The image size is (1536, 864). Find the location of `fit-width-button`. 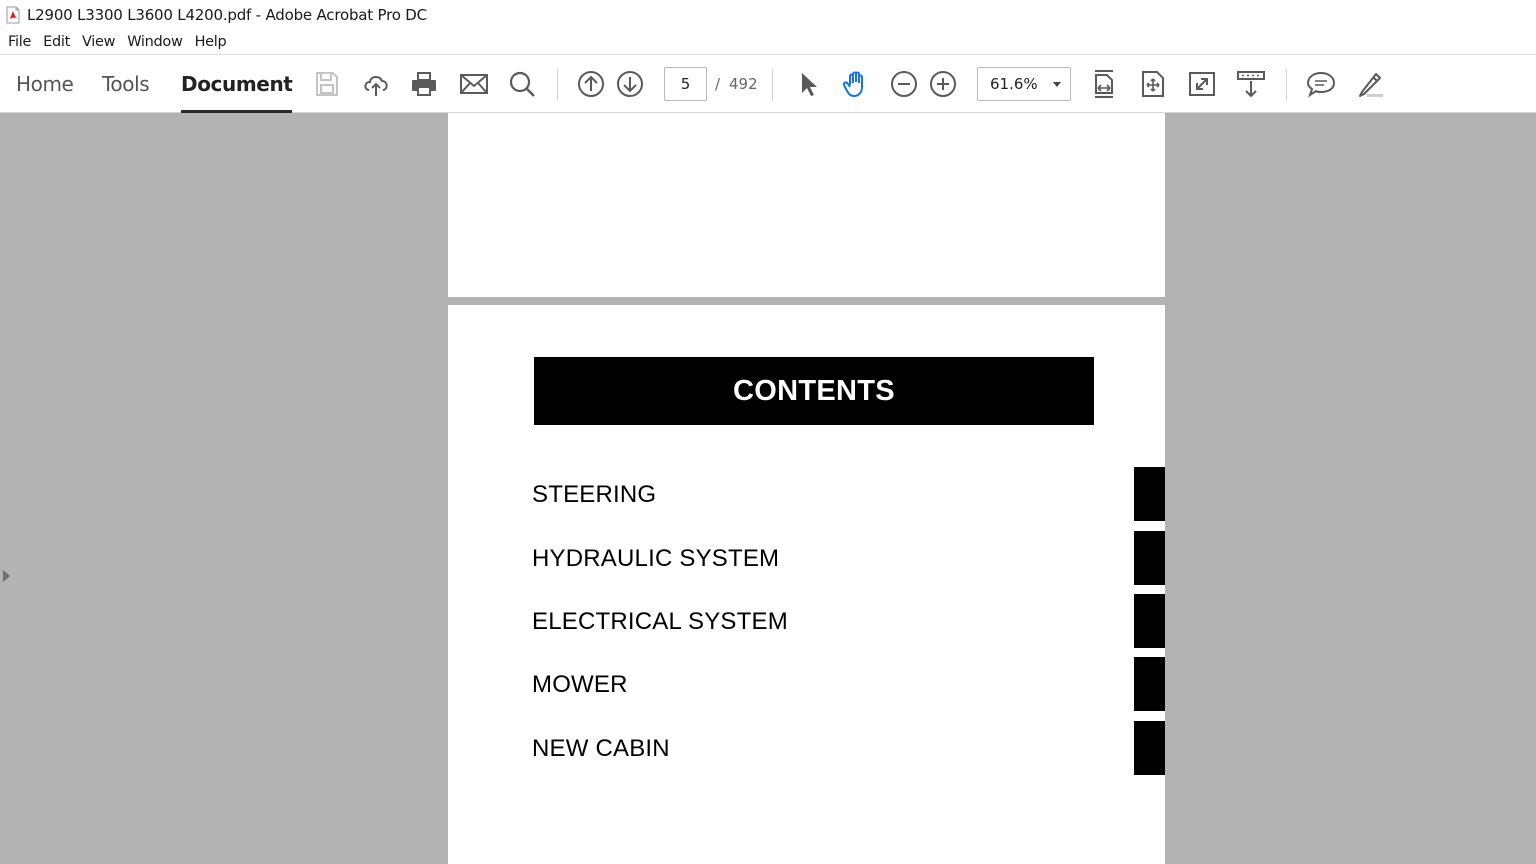

fit-width-button is located at coordinates (1104, 84).